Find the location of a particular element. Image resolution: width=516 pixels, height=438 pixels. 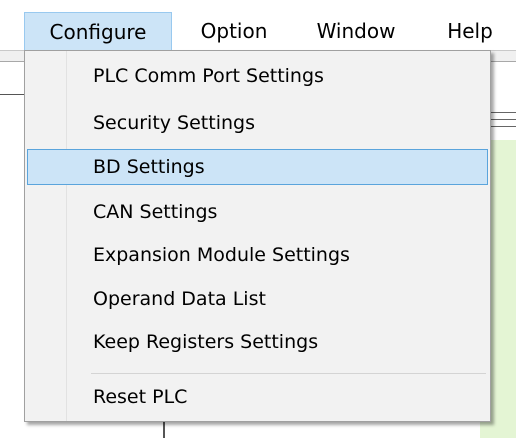

menu-item-can-settings: CAN Settings is located at coordinates (257, 212).